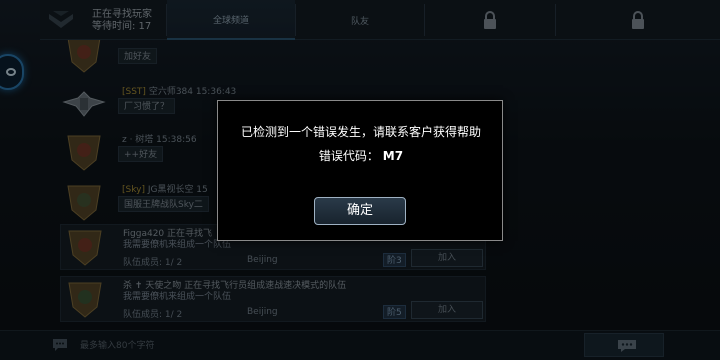 This screenshot has height=360, width=720. I want to click on error-message: 已检测到一个错误发生，请联系客户获得帮助, so click(360, 132).